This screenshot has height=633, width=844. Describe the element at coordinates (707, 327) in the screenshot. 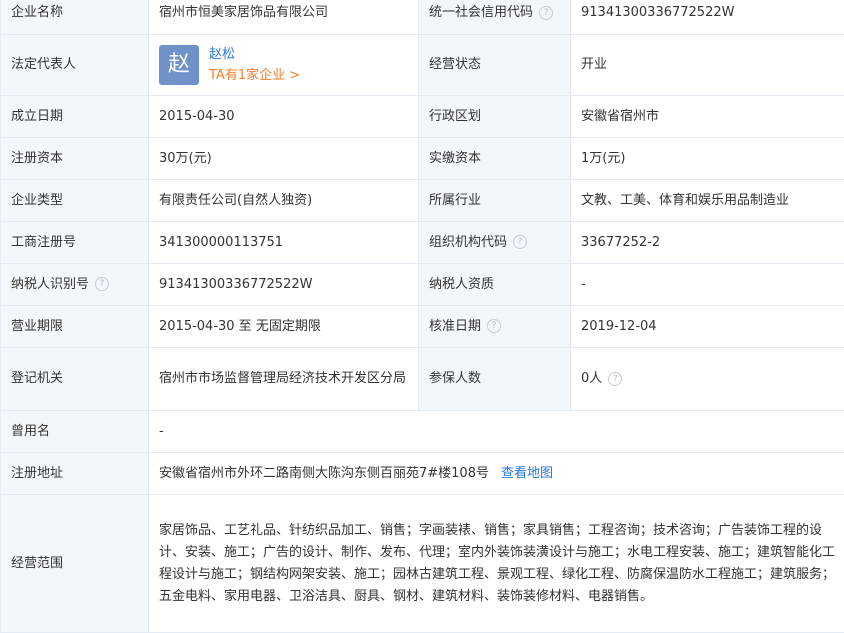

I see `value-approval-date: 2019-12-04` at that location.